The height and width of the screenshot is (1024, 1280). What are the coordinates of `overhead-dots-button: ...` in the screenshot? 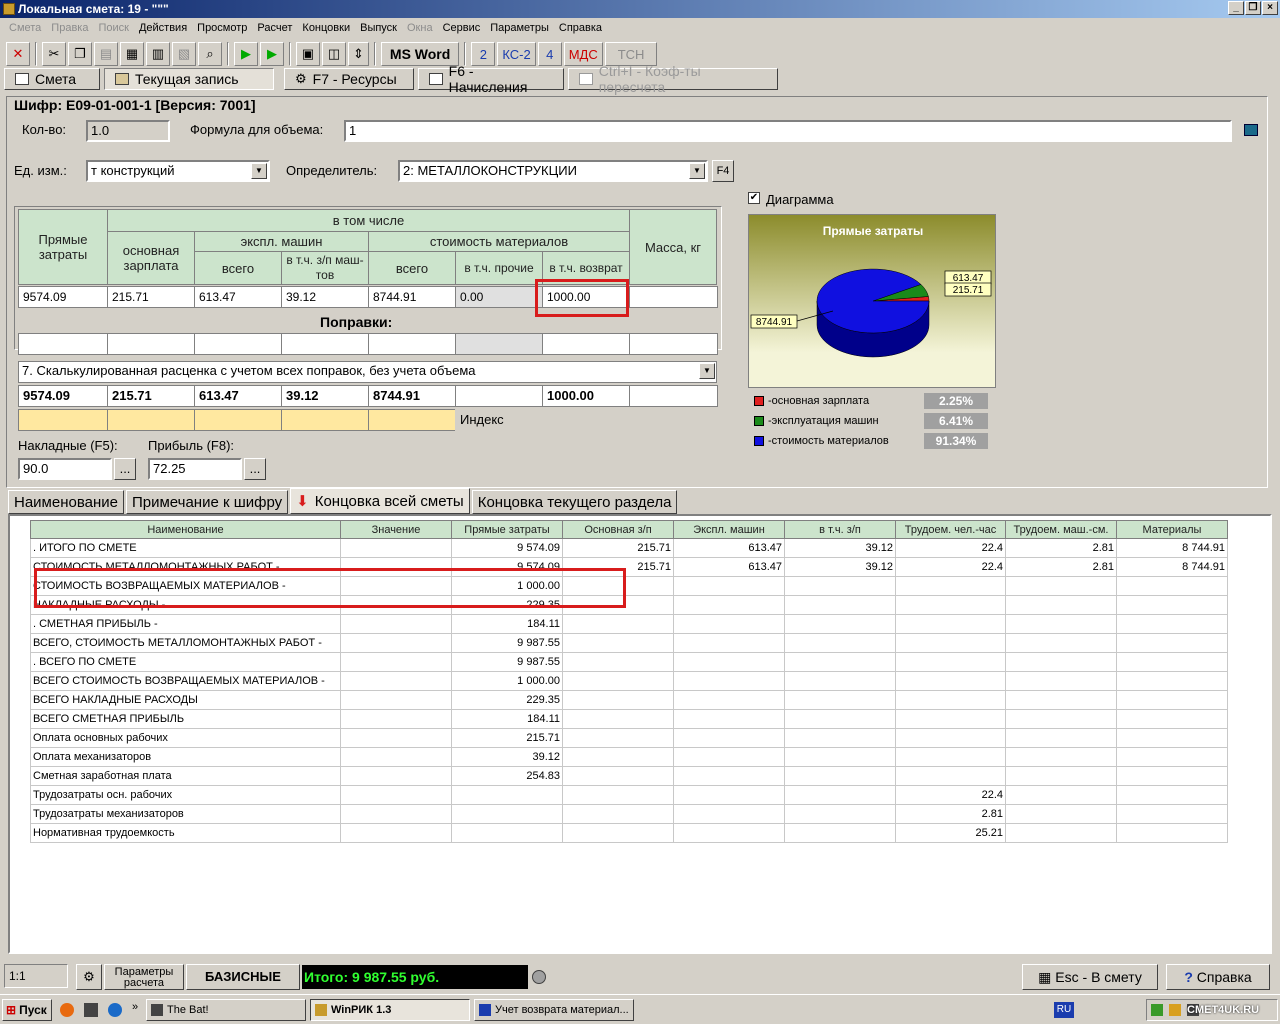 It's located at (125, 469).